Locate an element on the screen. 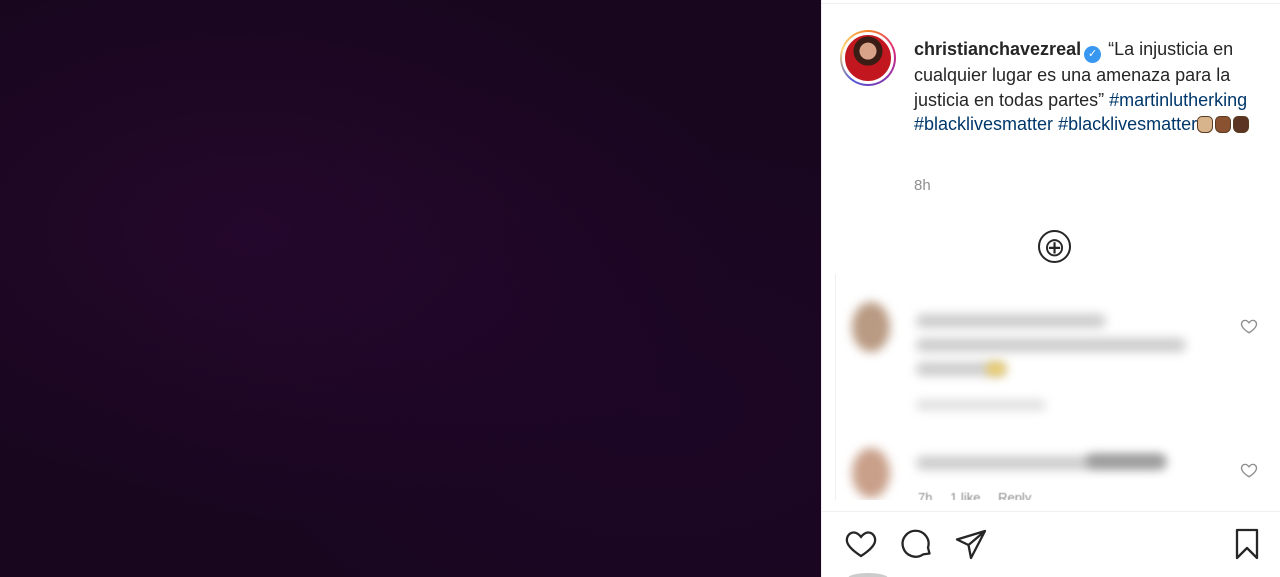 Image resolution: width=1280 pixels, height=577 pixels. load-more-comments-button: ⊕ is located at coordinates (1054, 246).